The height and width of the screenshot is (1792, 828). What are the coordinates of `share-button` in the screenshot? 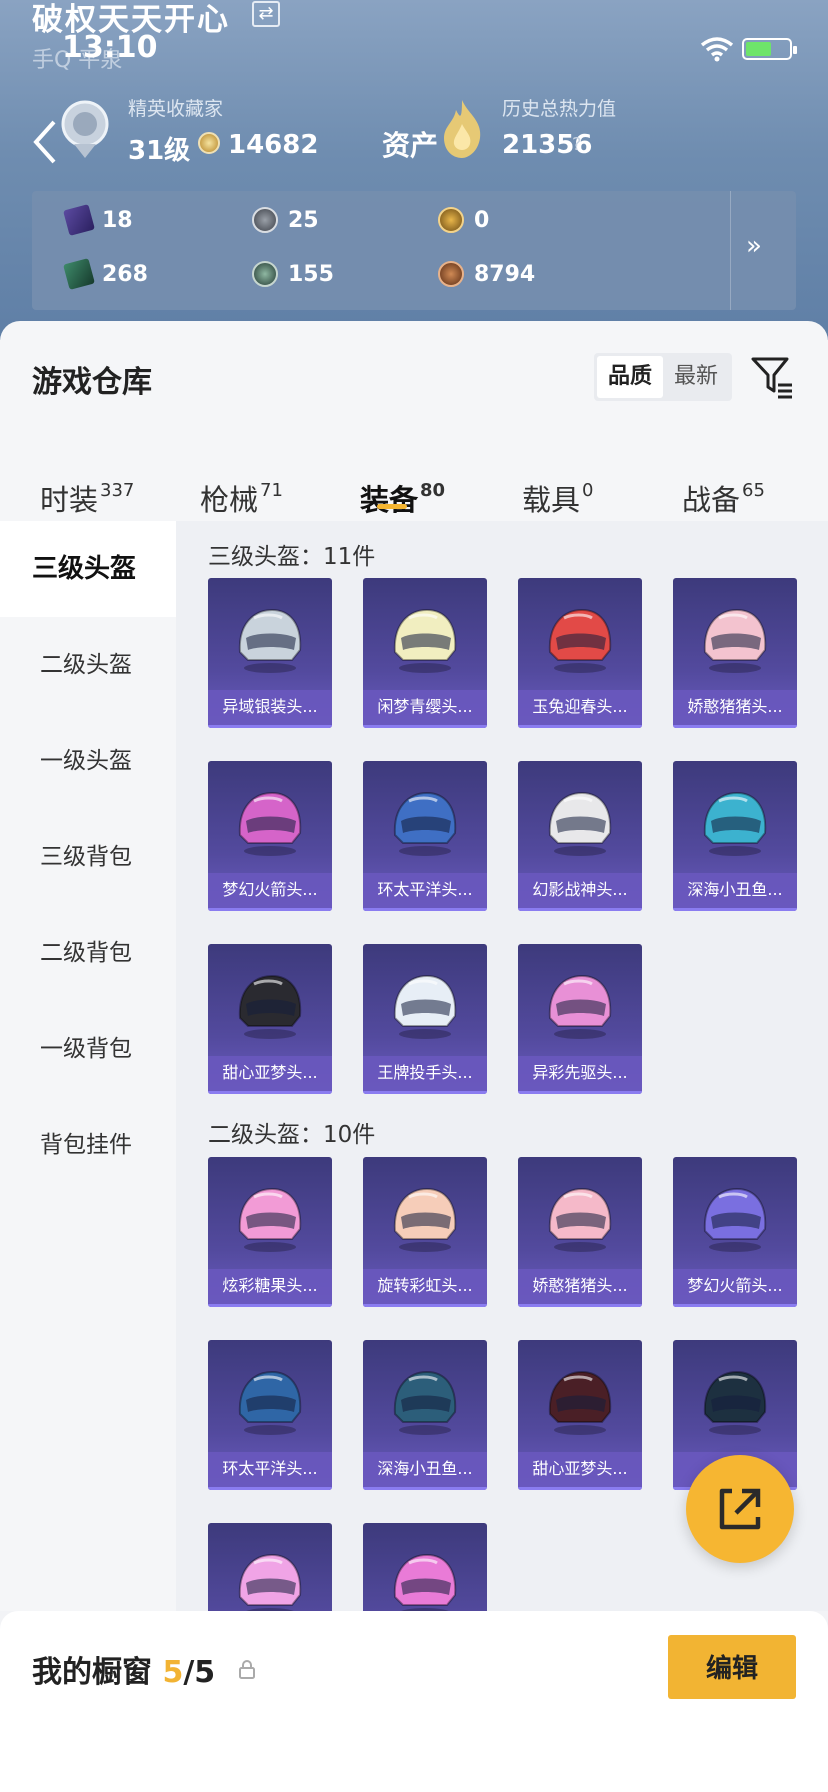 It's located at (740, 1509).